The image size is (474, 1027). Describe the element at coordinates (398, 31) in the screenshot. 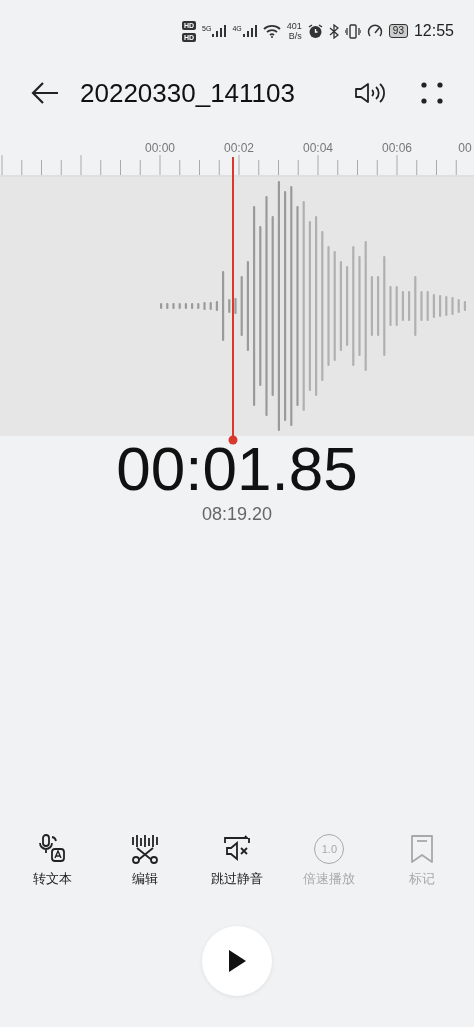

I see `battery-level: 93` at that location.